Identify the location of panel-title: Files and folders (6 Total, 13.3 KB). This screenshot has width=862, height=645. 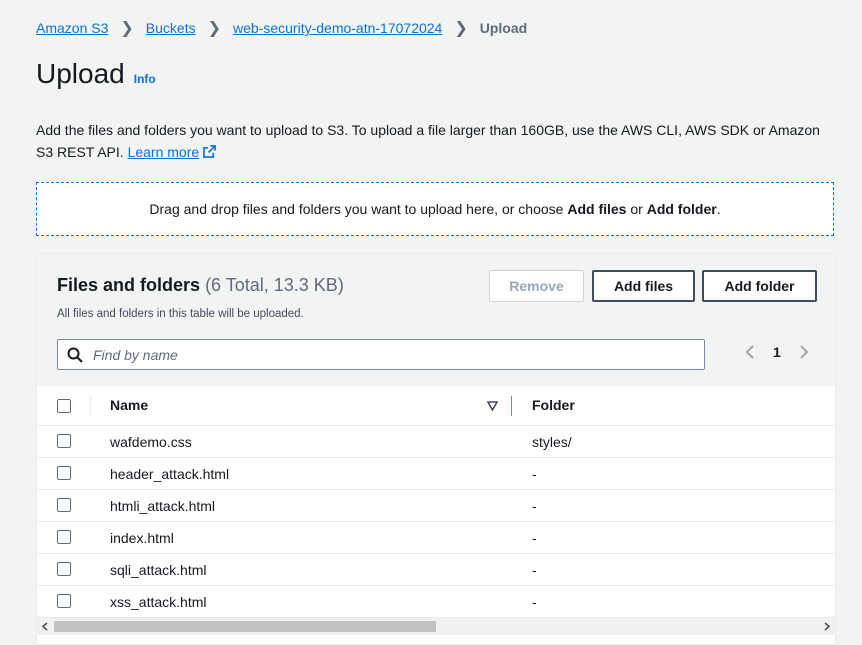
(200, 285).